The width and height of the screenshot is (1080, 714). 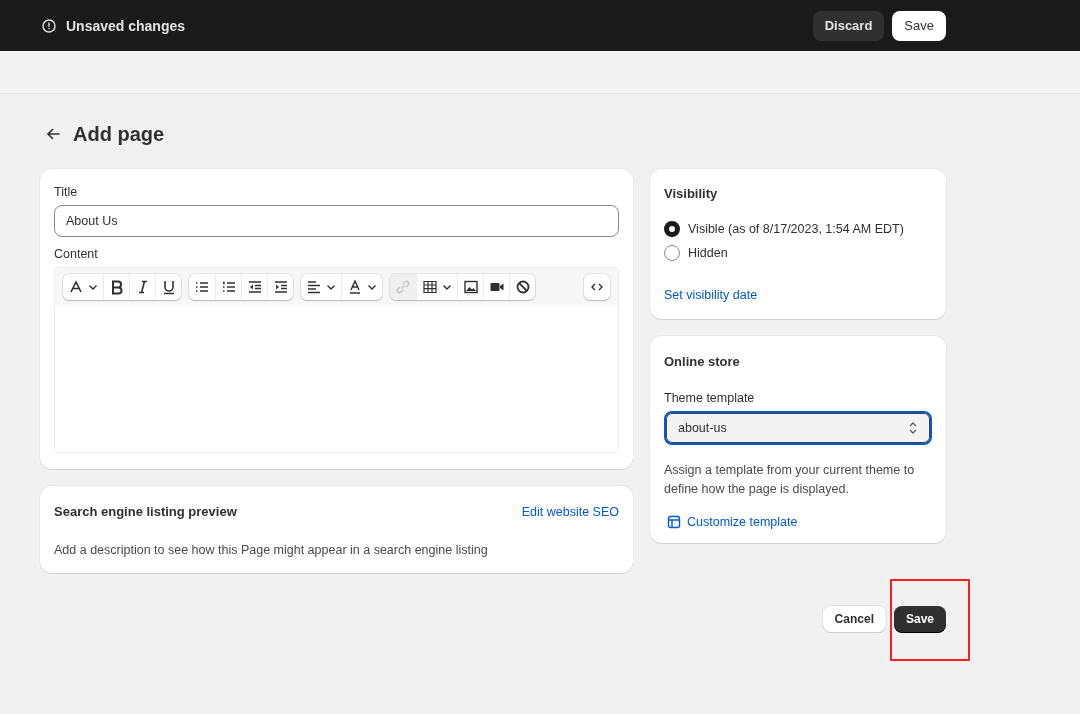 What do you see at coordinates (280, 287) in the screenshot?
I see `indent-icon` at bounding box center [280, 287].